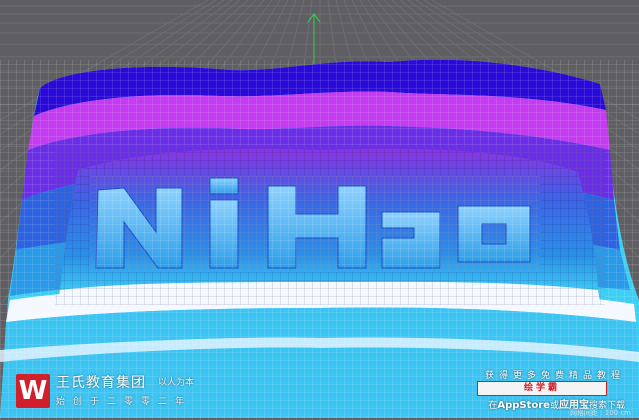 This screenshot has height=420, width=639. I want to click on brand-logo: W, so click(33, 391).